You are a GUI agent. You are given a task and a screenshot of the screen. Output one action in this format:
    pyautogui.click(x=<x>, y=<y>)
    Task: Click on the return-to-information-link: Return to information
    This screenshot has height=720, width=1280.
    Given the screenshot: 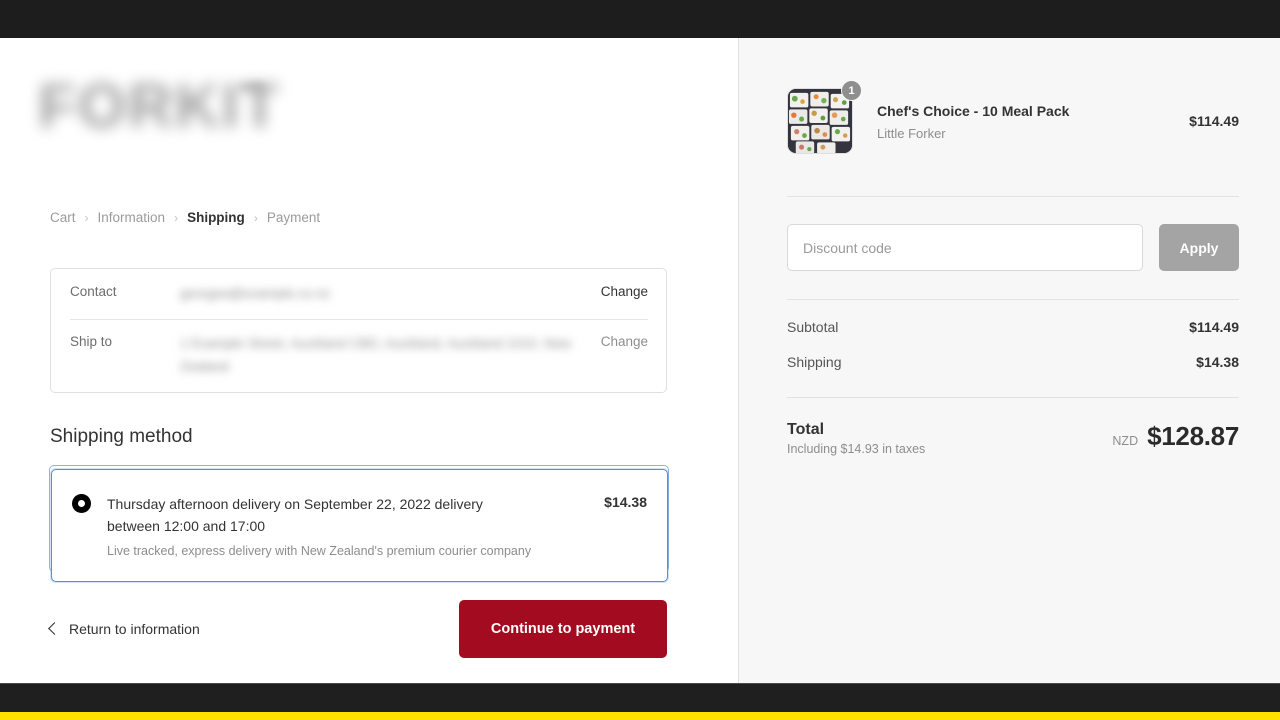 What is the action you would take?
    pyautogui.click(x=124, y=629)
    